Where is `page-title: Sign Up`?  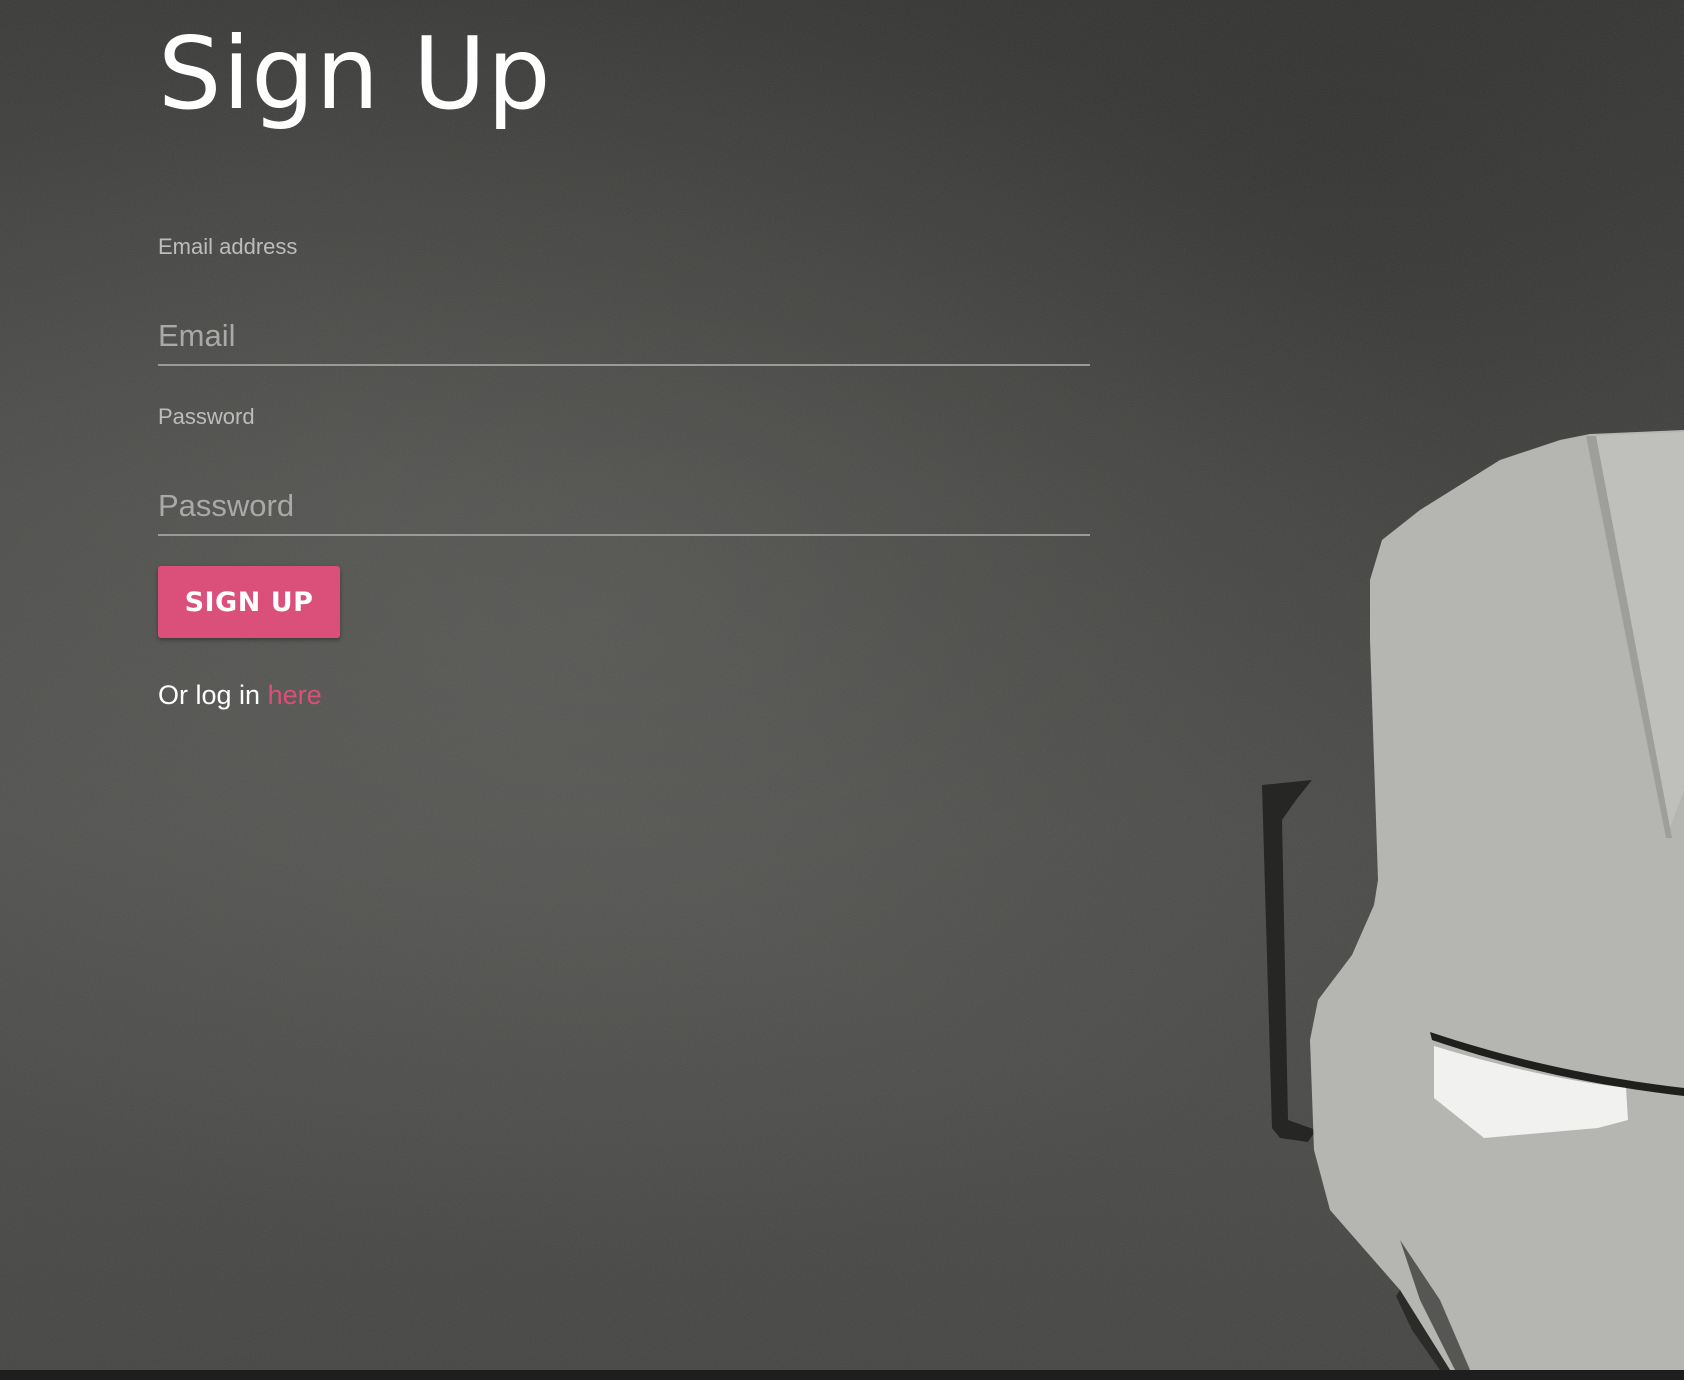
page-title: Sign Up is located at coordinates (355, 73).